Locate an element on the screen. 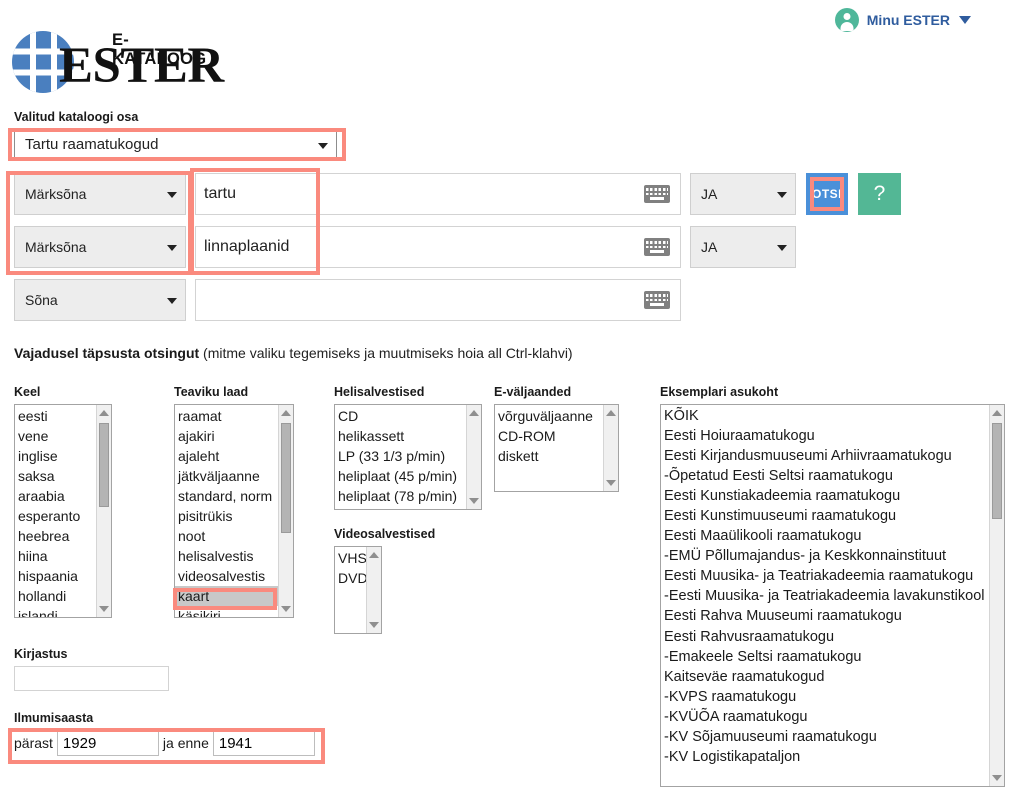 The width and height of the screenshot is (1009, 787). list-item: DVD is located at coordinates (350, 578).